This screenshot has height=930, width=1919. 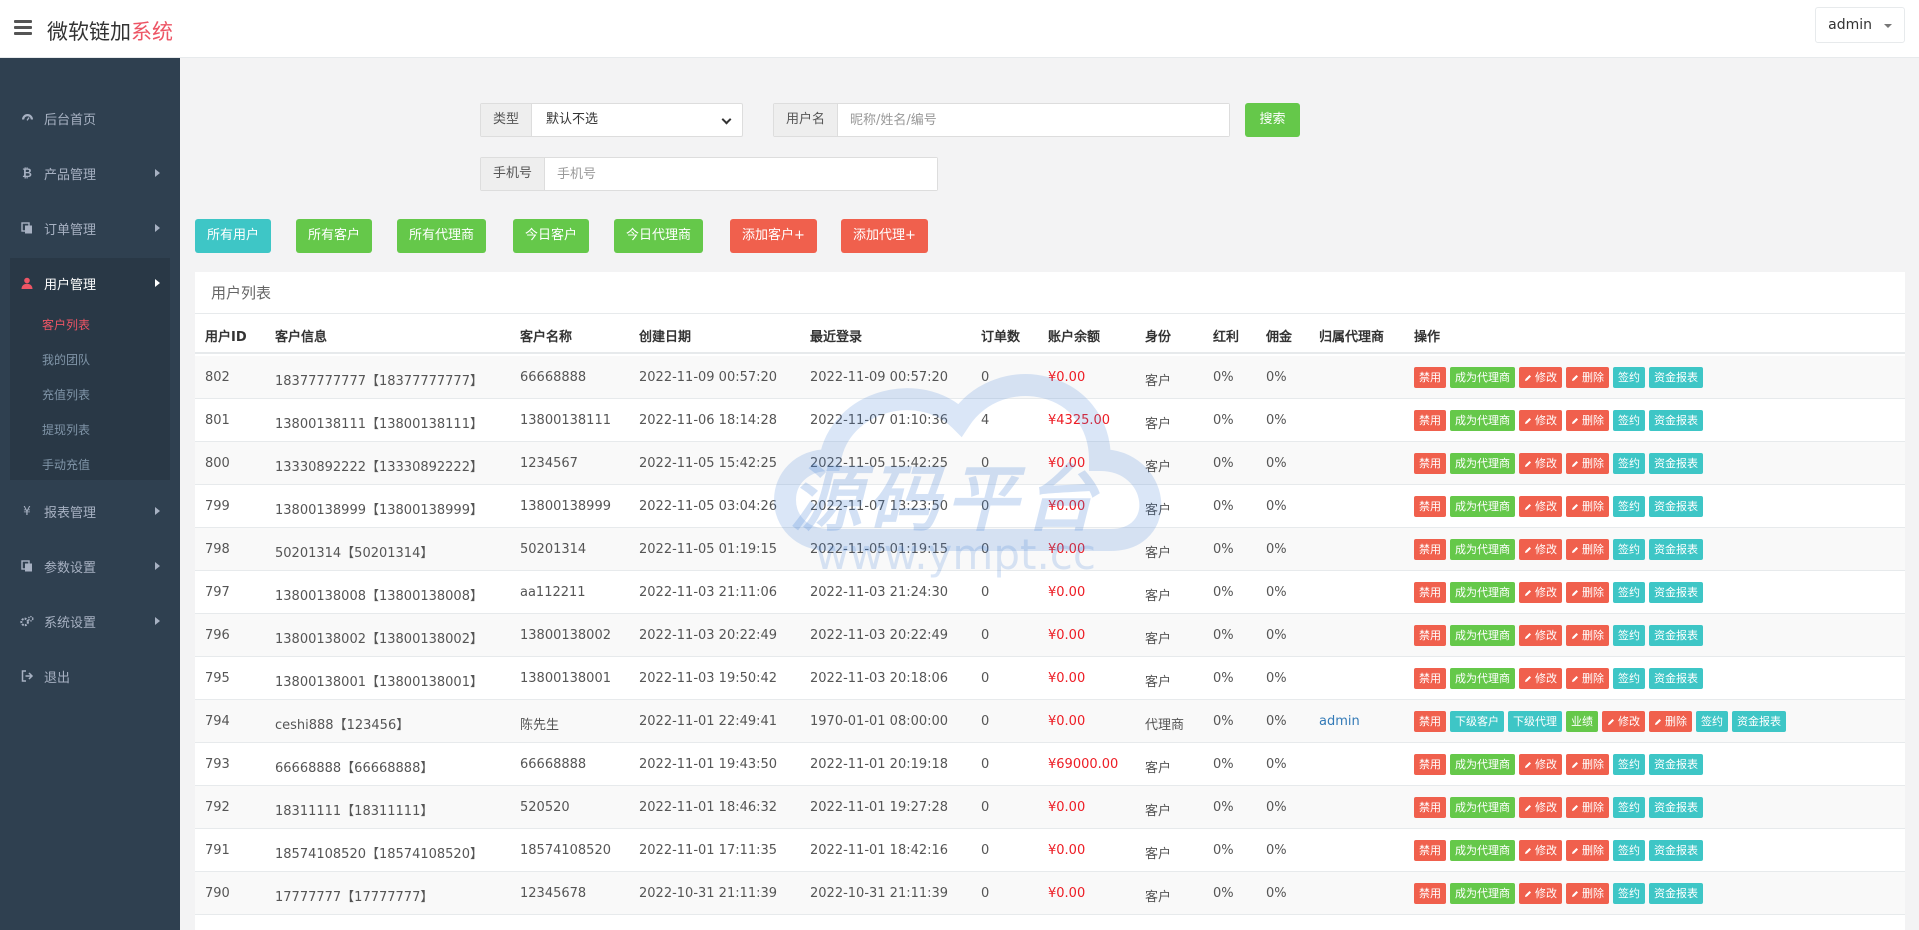 What do you see at coordinates (90, 566) in the screenshot?
I see `nav-params: 参数设置` at bounding box center [90, 566].